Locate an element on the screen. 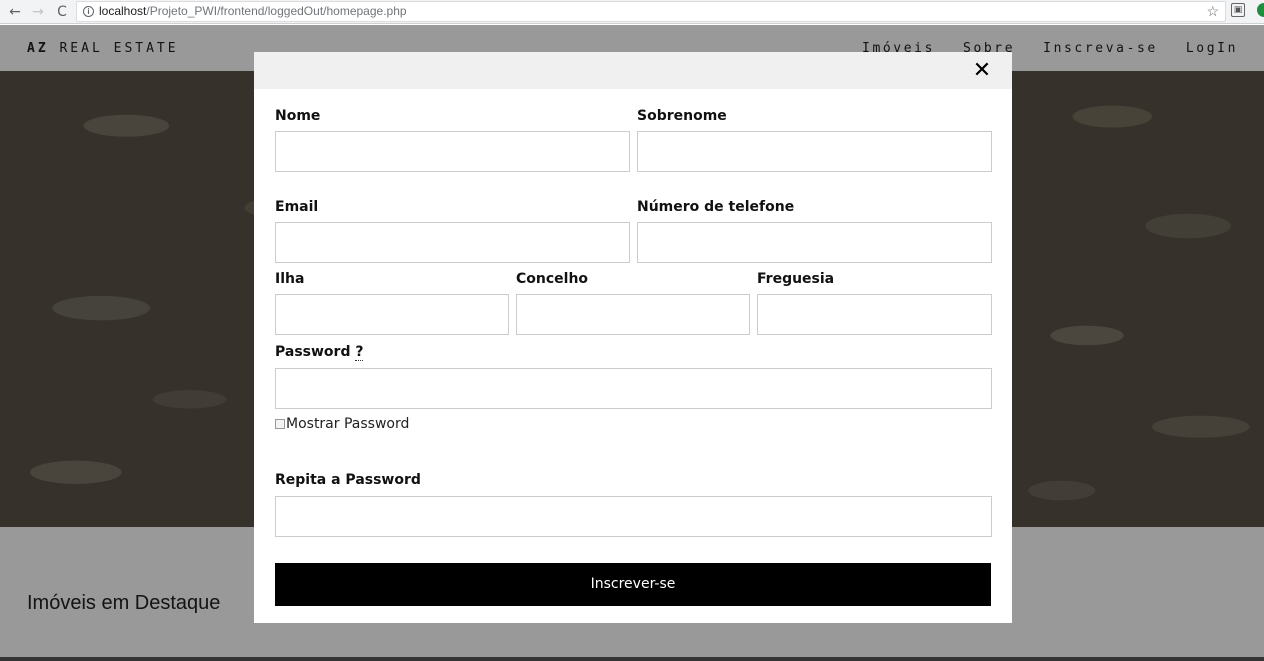 The height and width of the screenshot is (661, 1264). show-password-checkbox is located at coordinates (280, 424).